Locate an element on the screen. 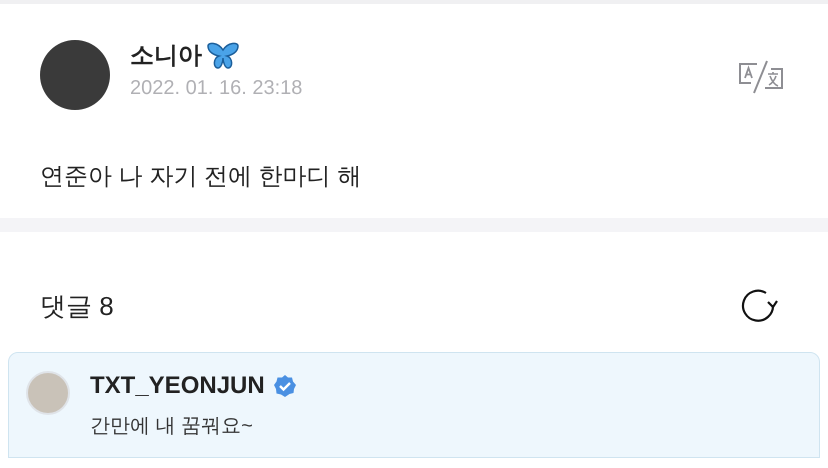  translate-icon is located at coordinates (761, 77).